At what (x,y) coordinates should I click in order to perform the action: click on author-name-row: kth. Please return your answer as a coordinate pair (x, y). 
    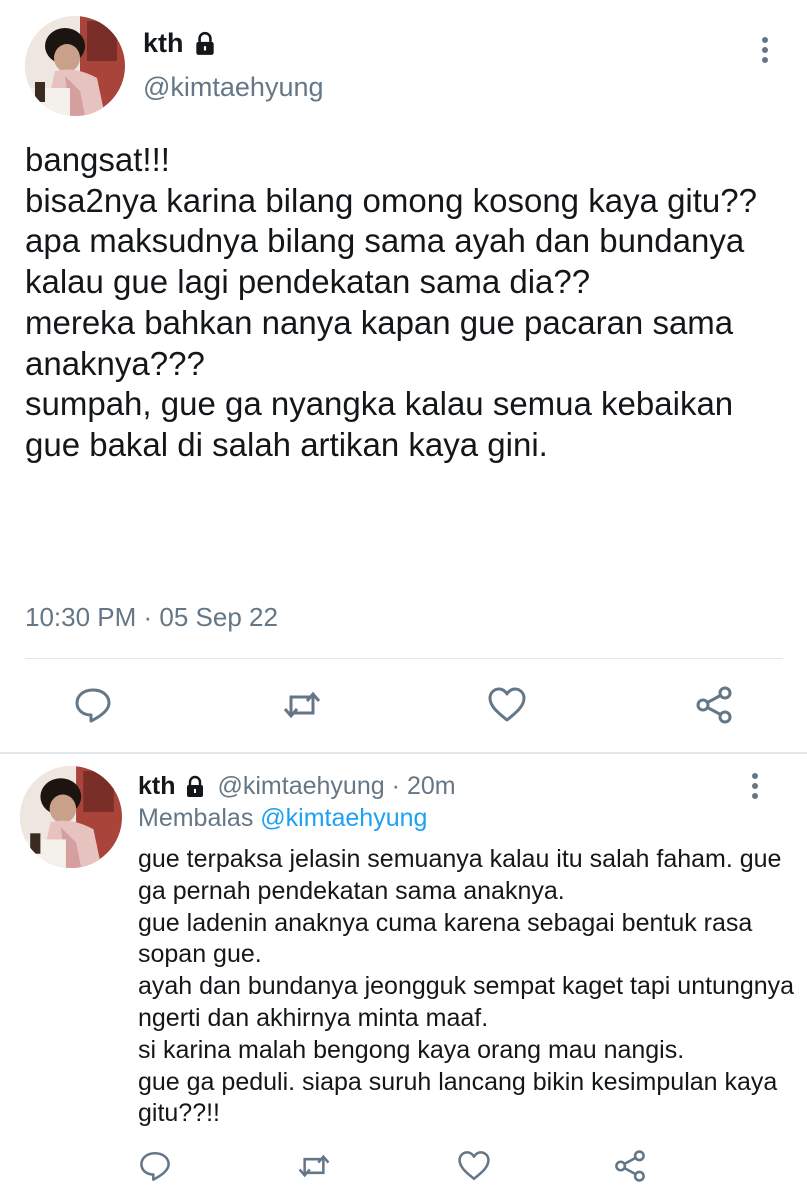
    Looking at the image, I should click on (180, 43).